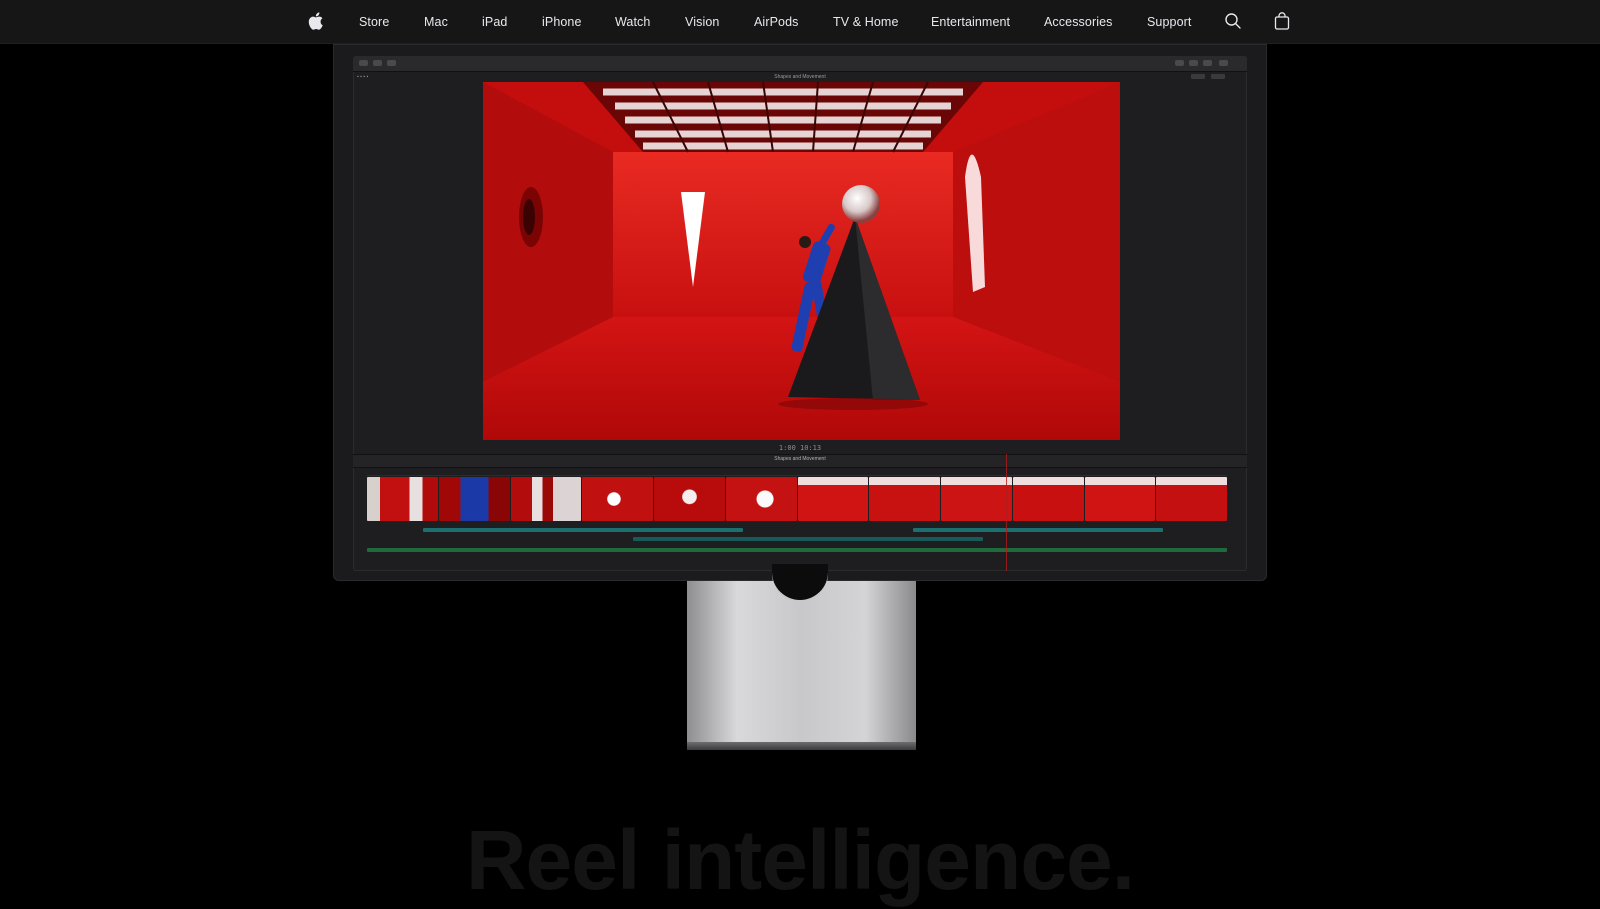 This screenshot has height=909, width=1600. What do you see at coordinates (632, 22) in the screenshot?
I see `nav-item-watch: Watch` at bounding box center [632, 22].